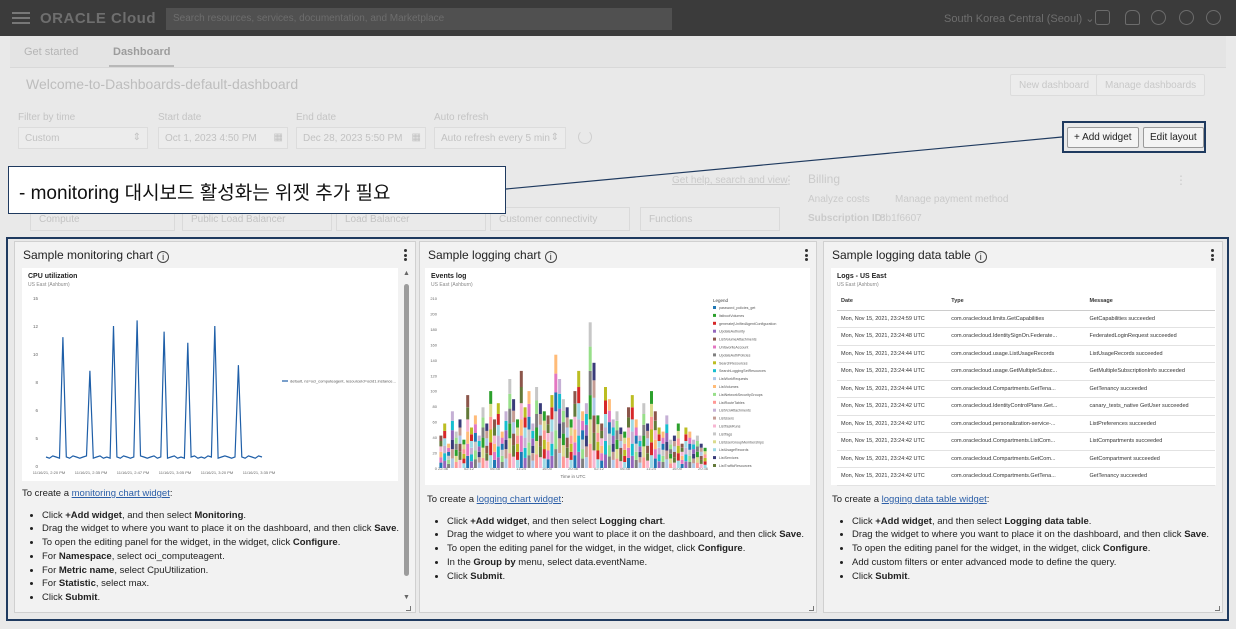 The width and height of the screenshot is (1236, 629). What do you see at coordinates (710, 219) in the screenshot?
I see `service-box: Functions` at bounding box center [710, 219].